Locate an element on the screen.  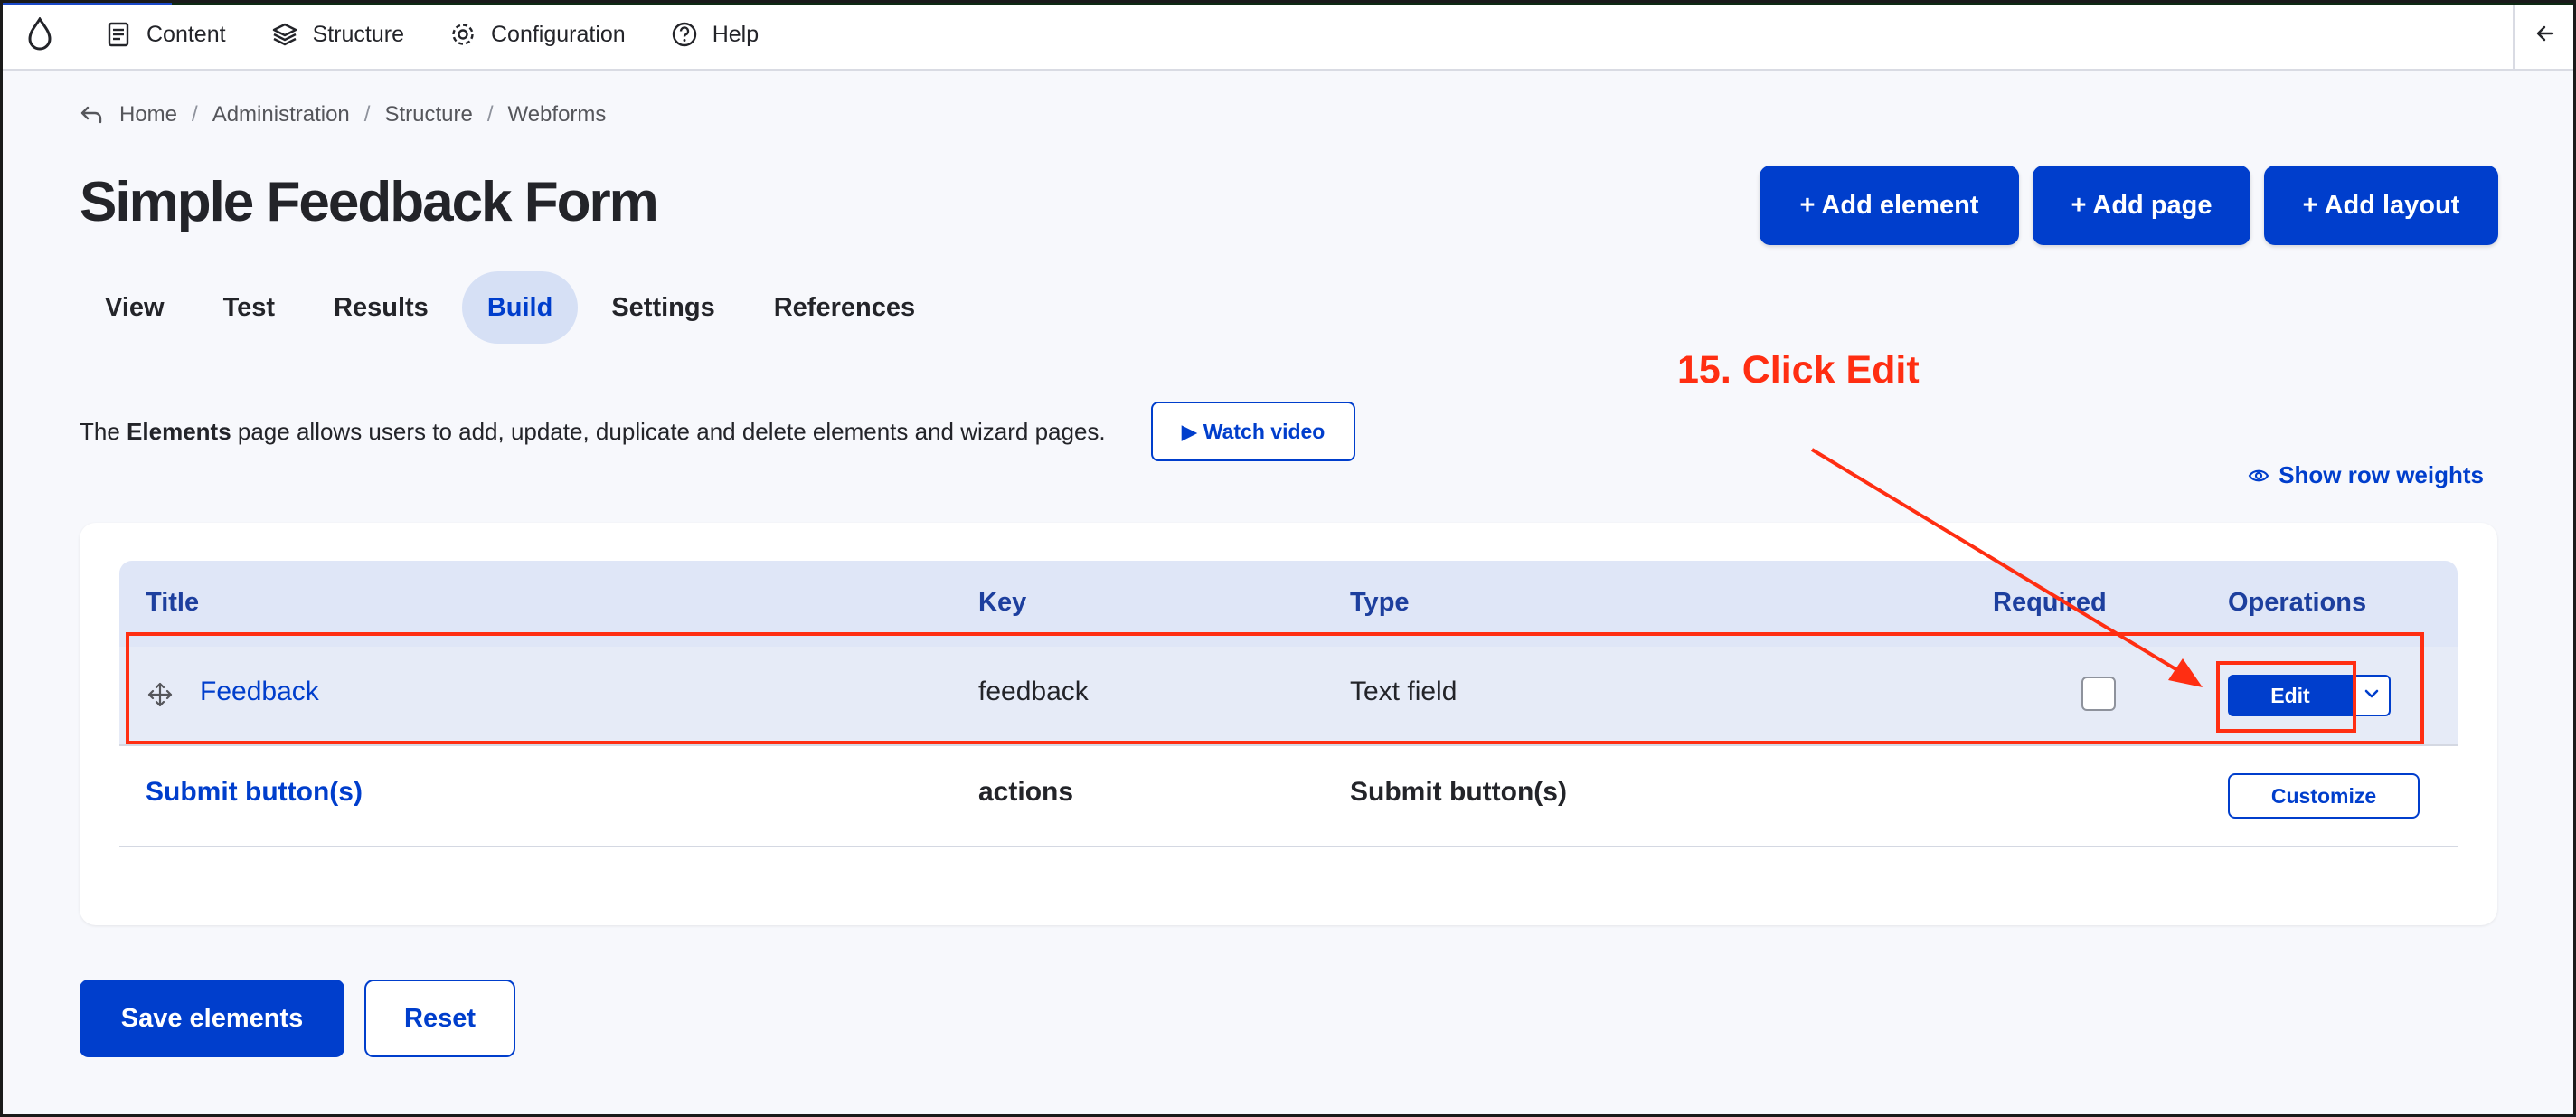
annotation-step-label: 15. Click Edit is located at coordinates (1798, 370).